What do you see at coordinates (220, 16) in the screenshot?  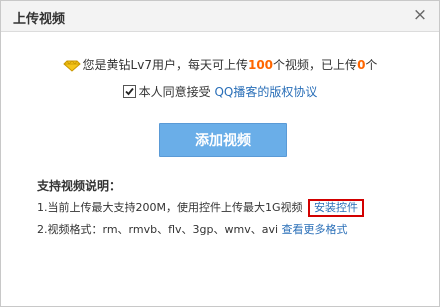 I see `dialog-titlebar: 上传视频 ×` at bounding box center [220, 16].